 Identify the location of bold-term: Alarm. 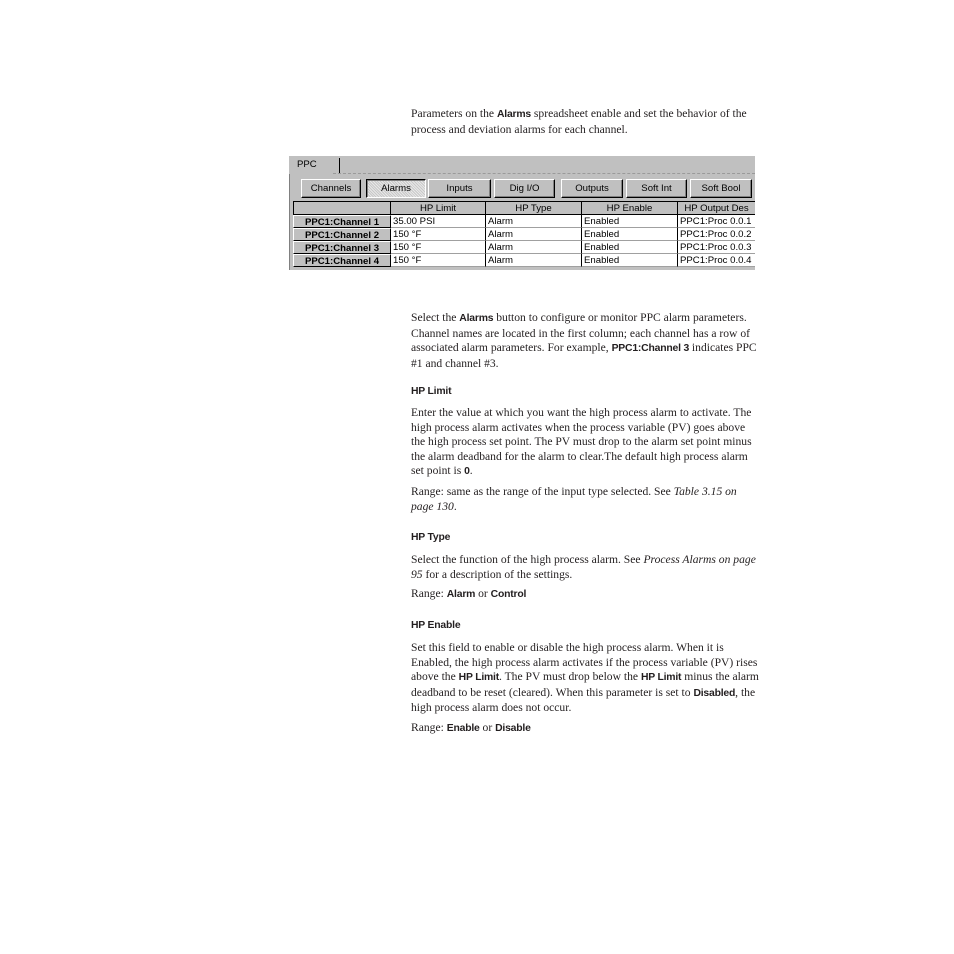
(461, 595).